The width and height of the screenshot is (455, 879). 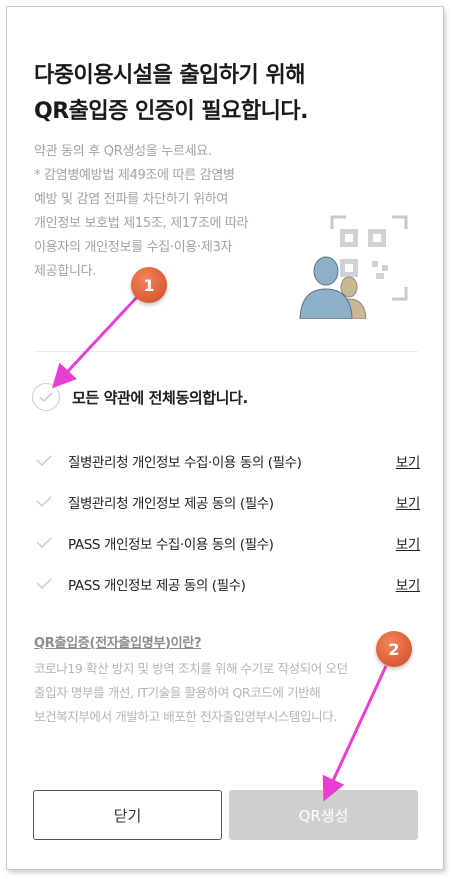 I want to click on term-row: 질병관리청 개인정보 제공 동의 (필수) 보기, so click(x=227, y=501).